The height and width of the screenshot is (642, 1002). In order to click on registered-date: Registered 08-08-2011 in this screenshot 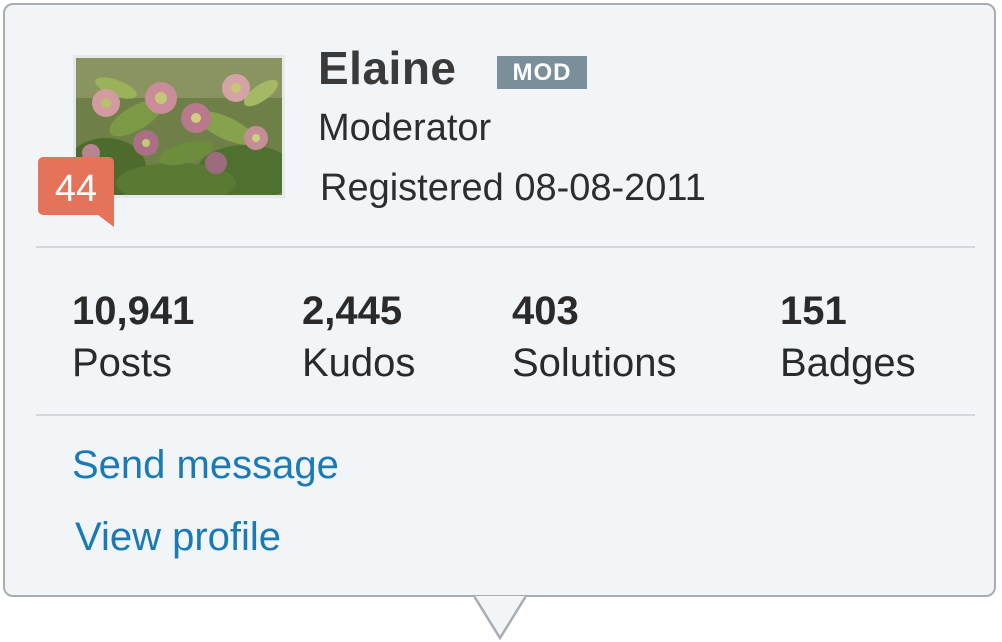, I will do `click(513, 188)`.